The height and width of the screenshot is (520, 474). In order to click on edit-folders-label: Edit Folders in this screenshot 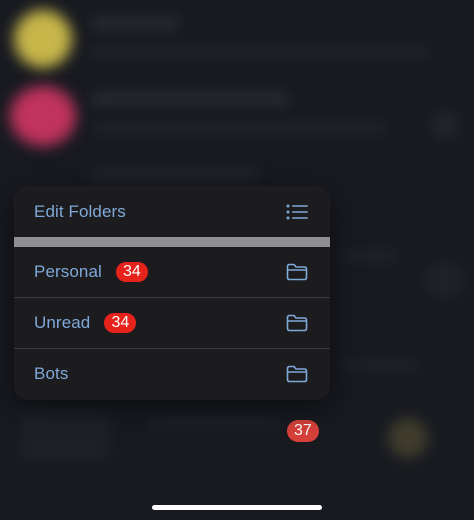, I will do `click(80, 211)`.